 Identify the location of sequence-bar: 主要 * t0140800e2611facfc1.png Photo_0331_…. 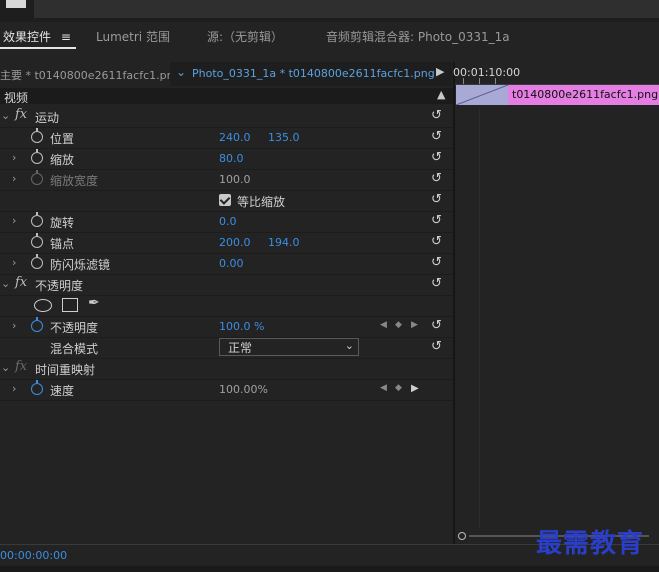
(226, 74).